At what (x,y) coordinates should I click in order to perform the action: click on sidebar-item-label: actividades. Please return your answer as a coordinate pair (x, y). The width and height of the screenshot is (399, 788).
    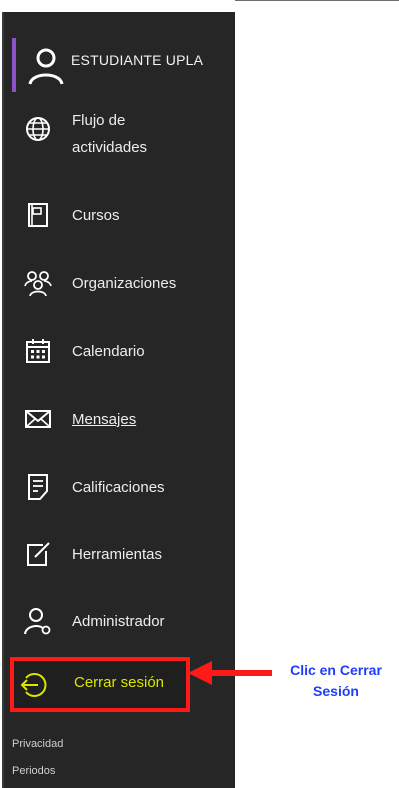
    Looking at the image, I should click on (110, 147).